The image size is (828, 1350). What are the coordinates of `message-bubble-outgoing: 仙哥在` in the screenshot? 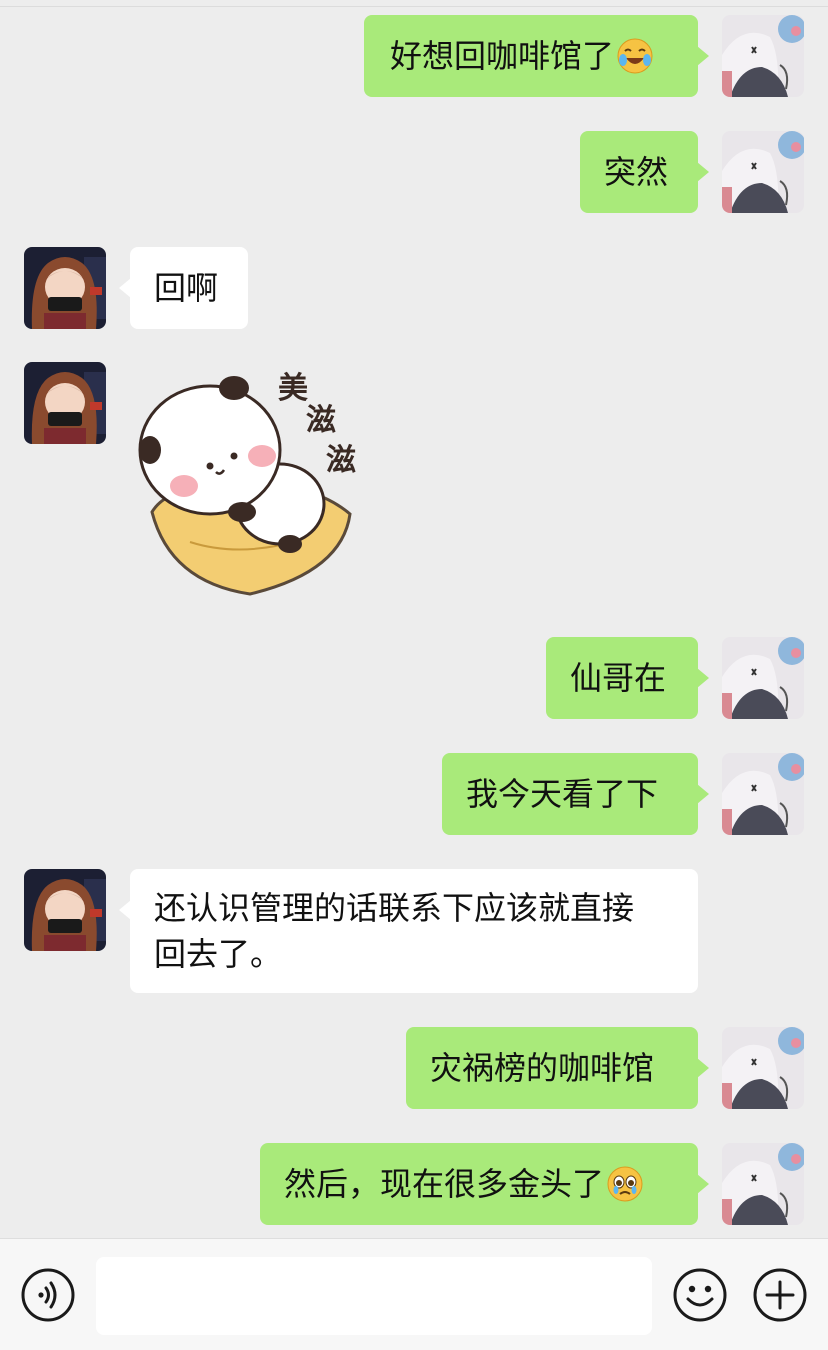 It's located at (627, 678).